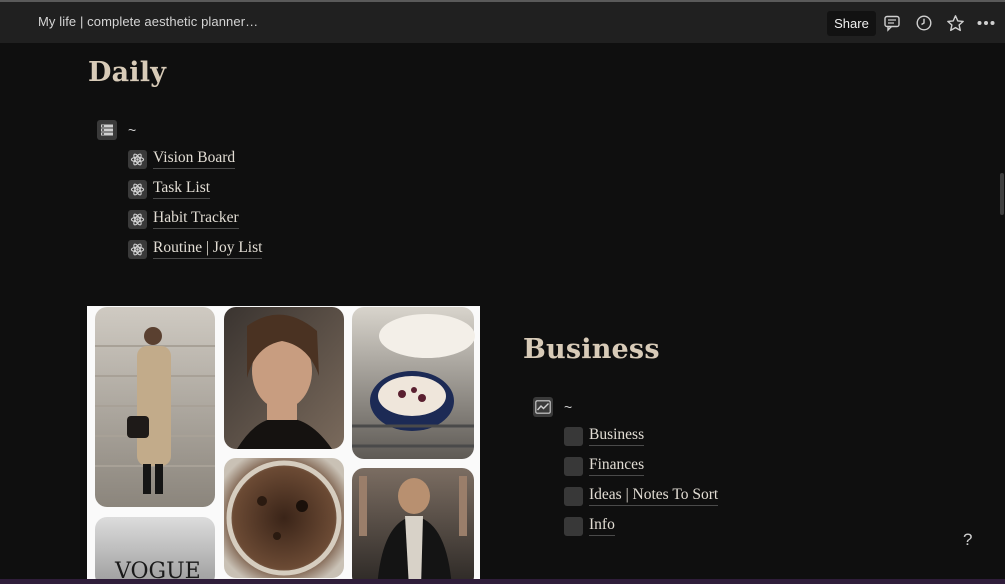 Image resolution: width=1005 pixels, height=584 pixels. What do you see at coordinates (194, 159) in the screenshot?
I see `page-link-label: Vision Board` at bounding box center [194, 159].